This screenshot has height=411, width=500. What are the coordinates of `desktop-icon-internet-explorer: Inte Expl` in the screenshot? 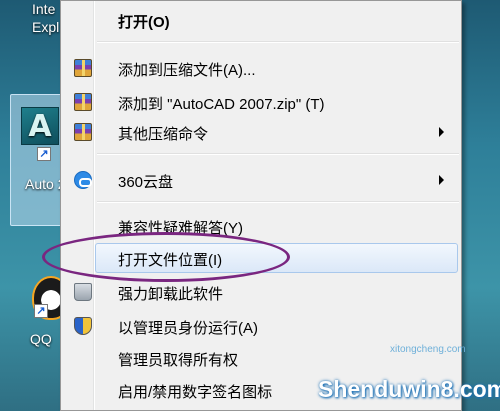 It's located at (36, 18).